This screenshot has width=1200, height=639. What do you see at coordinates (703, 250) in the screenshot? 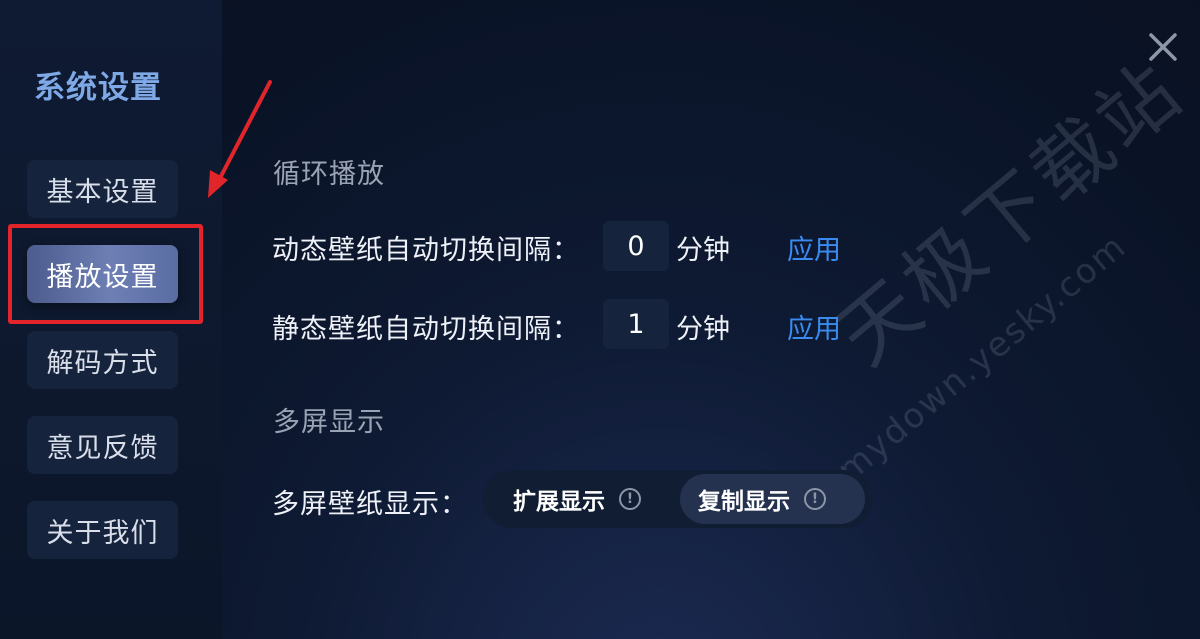
I see `dynamic-interval-unit: 分钟` at bounding box center [703, 250].